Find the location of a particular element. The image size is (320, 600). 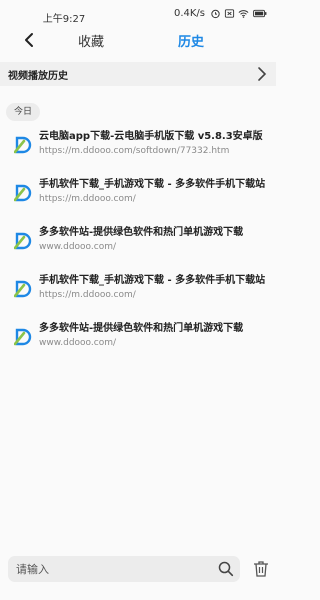

trash-icon is located at coordinates (261, 569).